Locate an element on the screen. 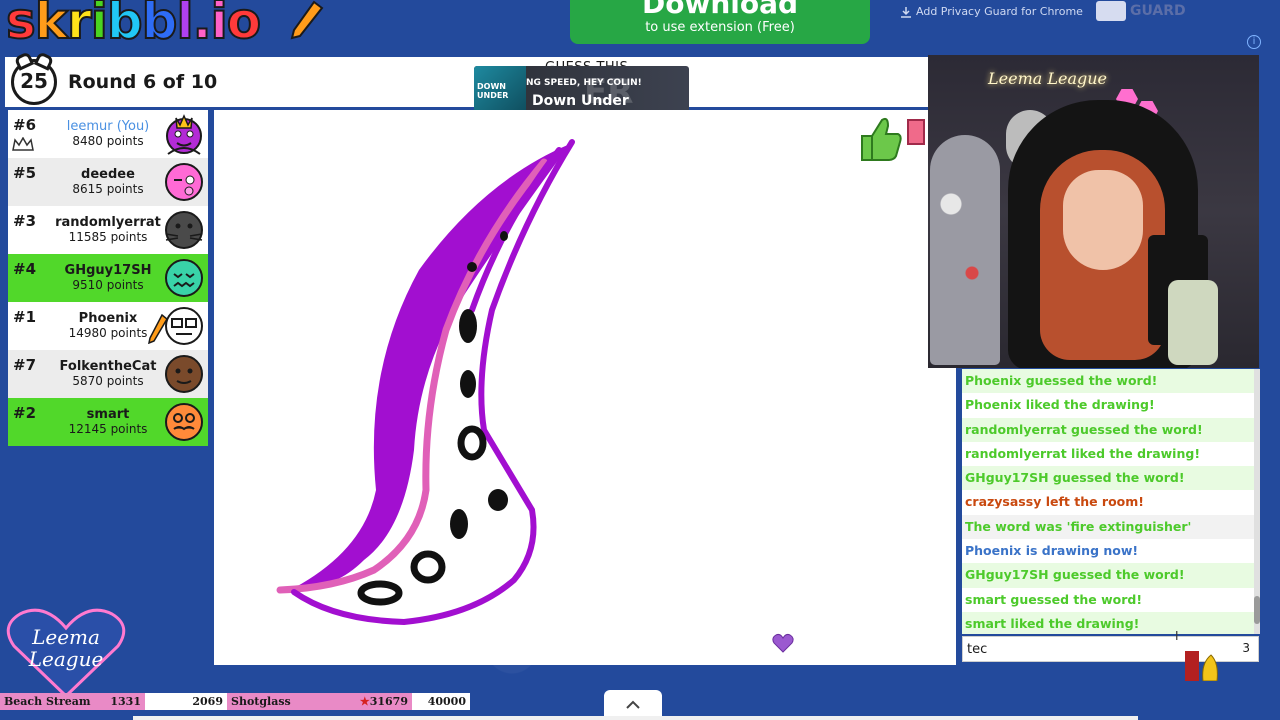  goal-label-beach: Beach Stream is located at coordinates (47, 701).